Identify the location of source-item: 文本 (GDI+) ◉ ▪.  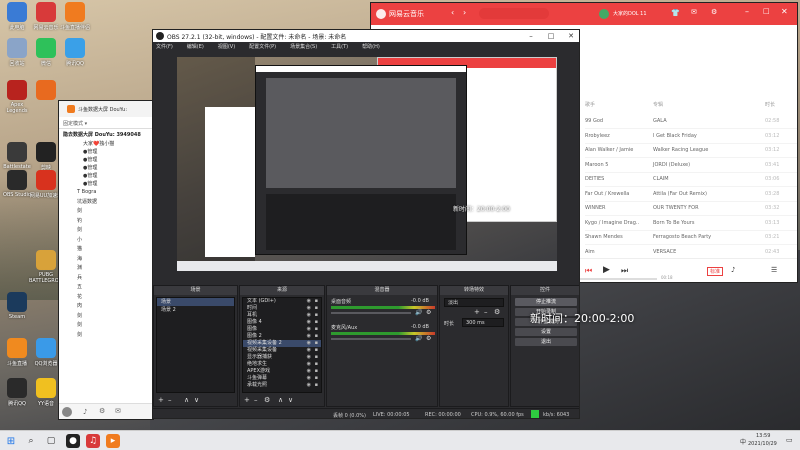
(282, 301).